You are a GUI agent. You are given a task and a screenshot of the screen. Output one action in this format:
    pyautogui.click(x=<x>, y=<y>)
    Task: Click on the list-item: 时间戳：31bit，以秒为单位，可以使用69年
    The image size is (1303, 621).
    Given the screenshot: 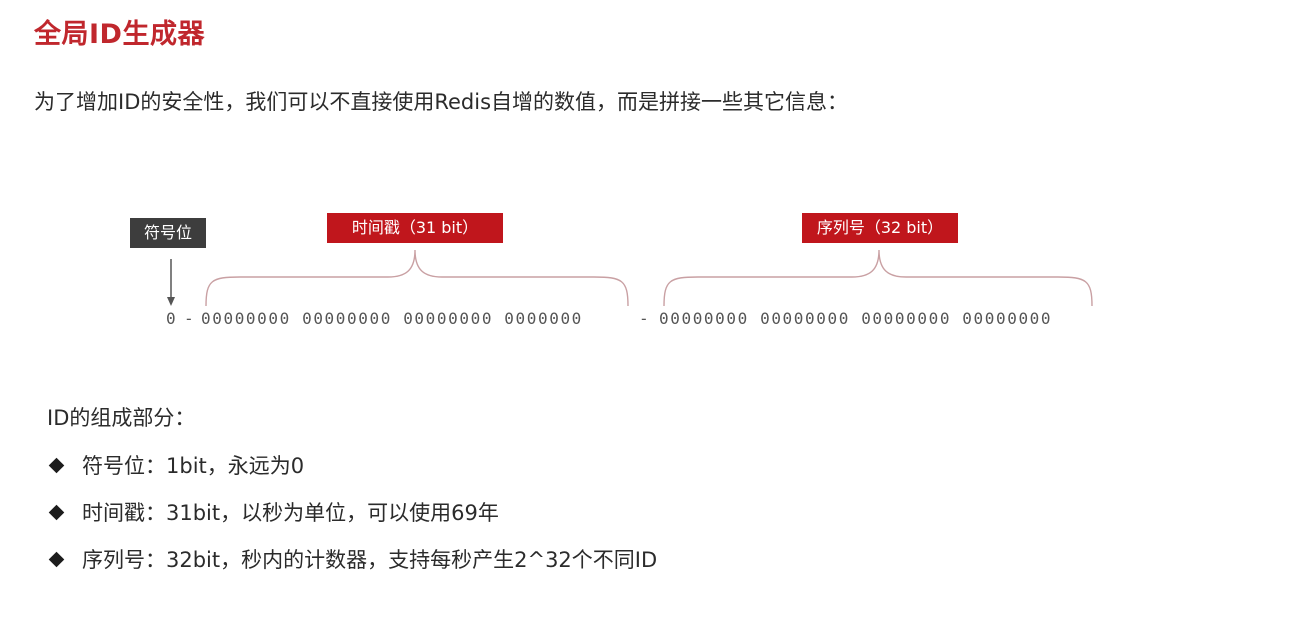 What is the action you would take?
    pyautogui.click(x=273, y=512)
    